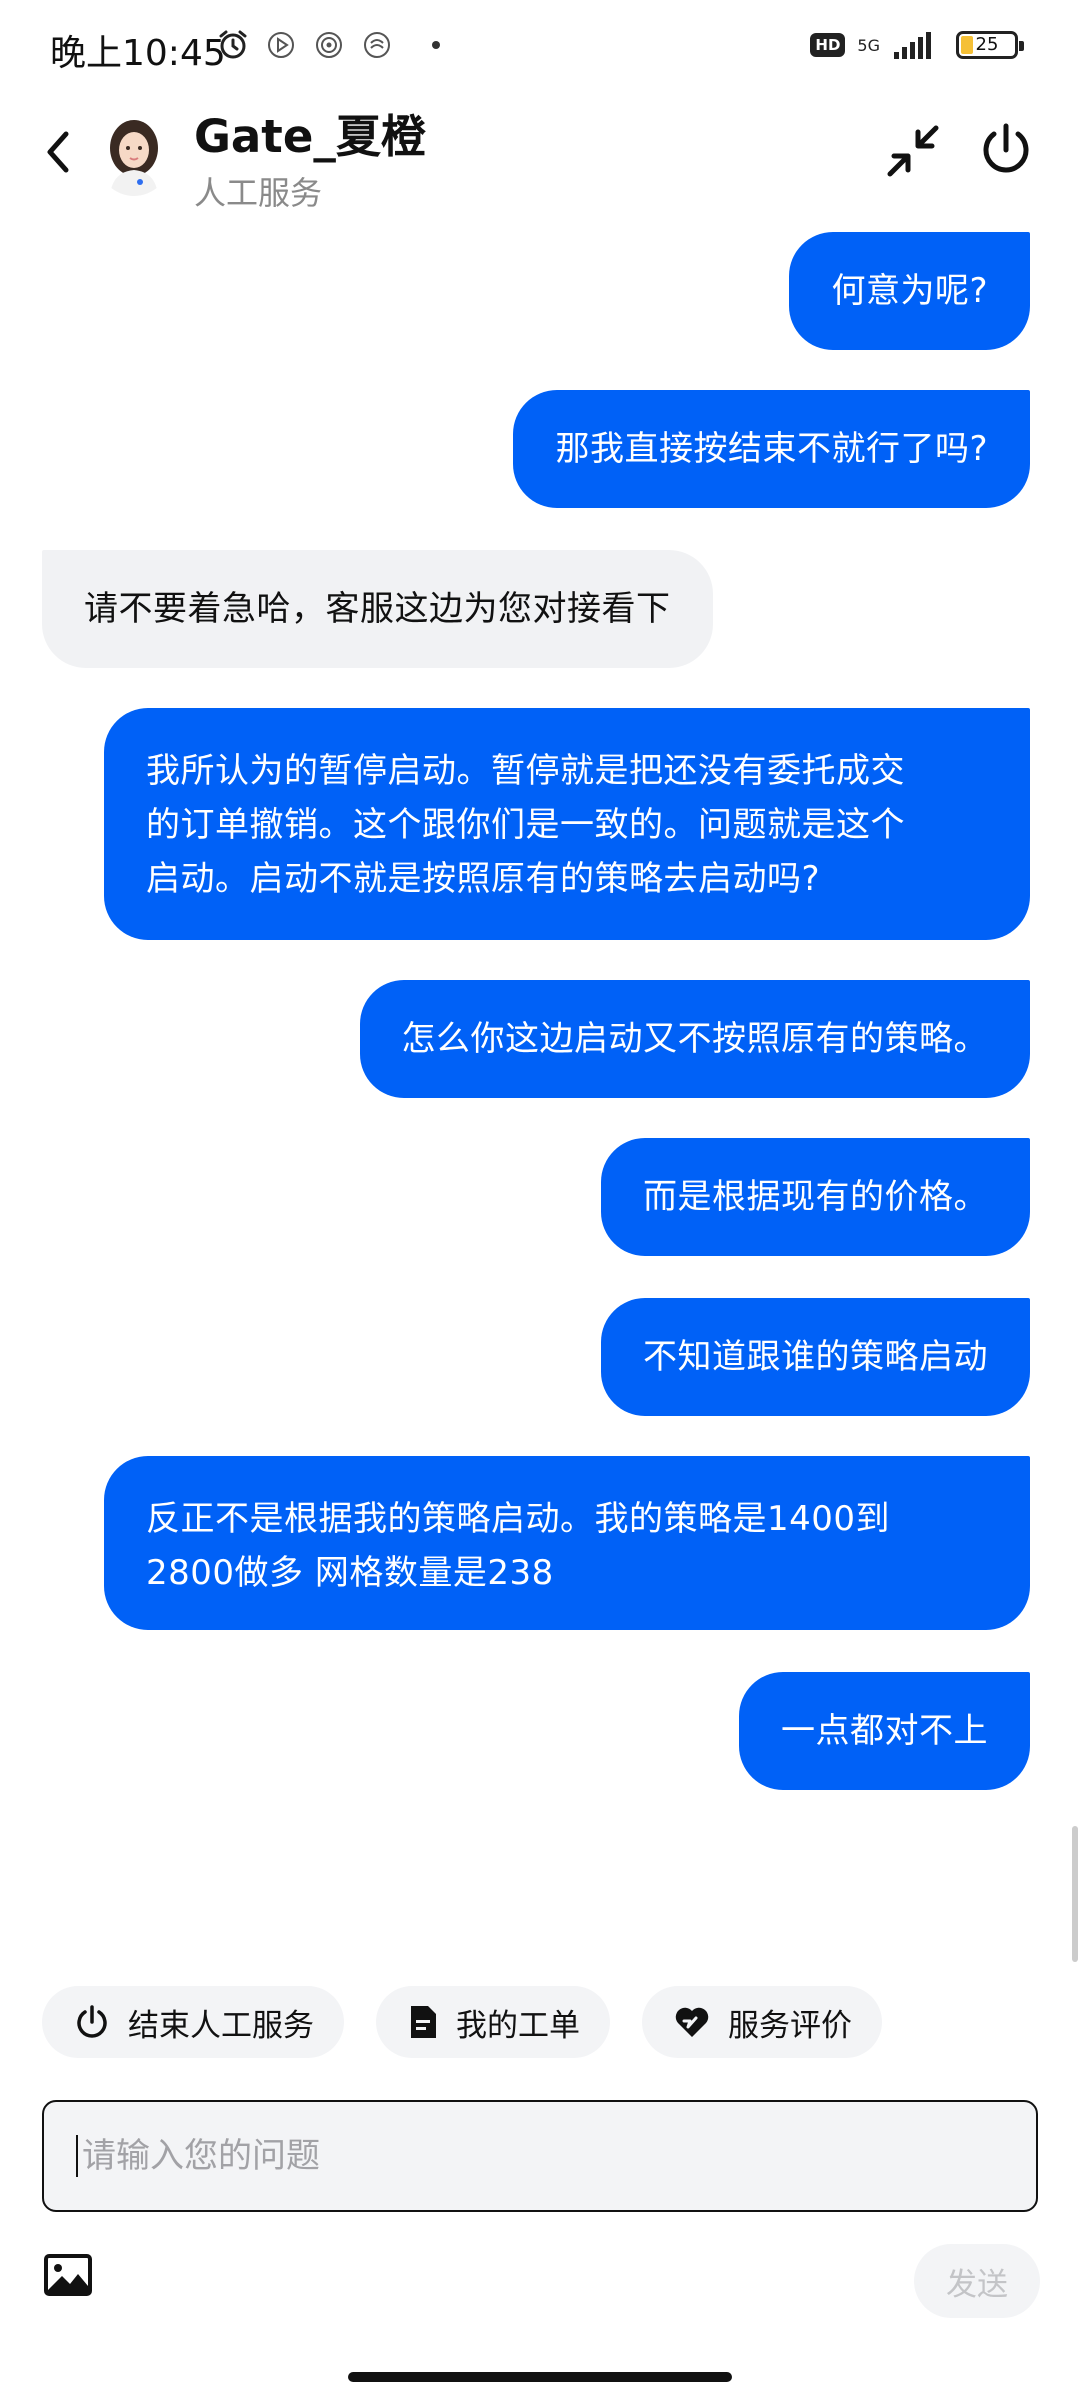 This screenshot has height=2400, width=1080. I want to click on message-bubble-user: 而是根据现有的价格。, so click(815, 1197).